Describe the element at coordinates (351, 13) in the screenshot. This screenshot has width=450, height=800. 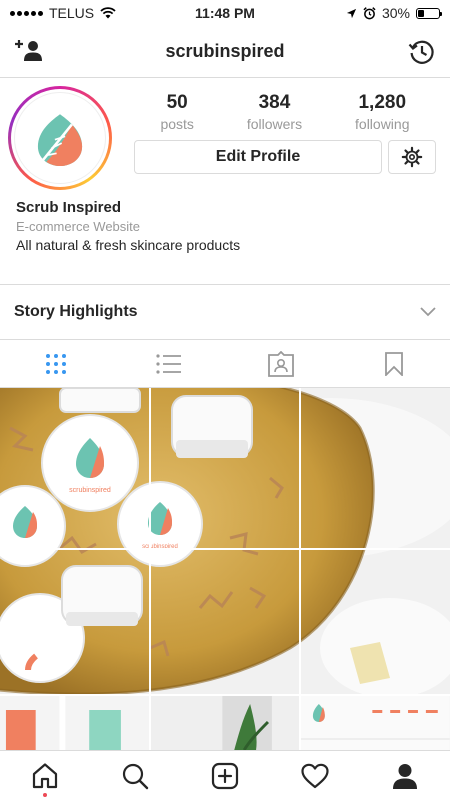
I see `location-arrow-icon` at that location.